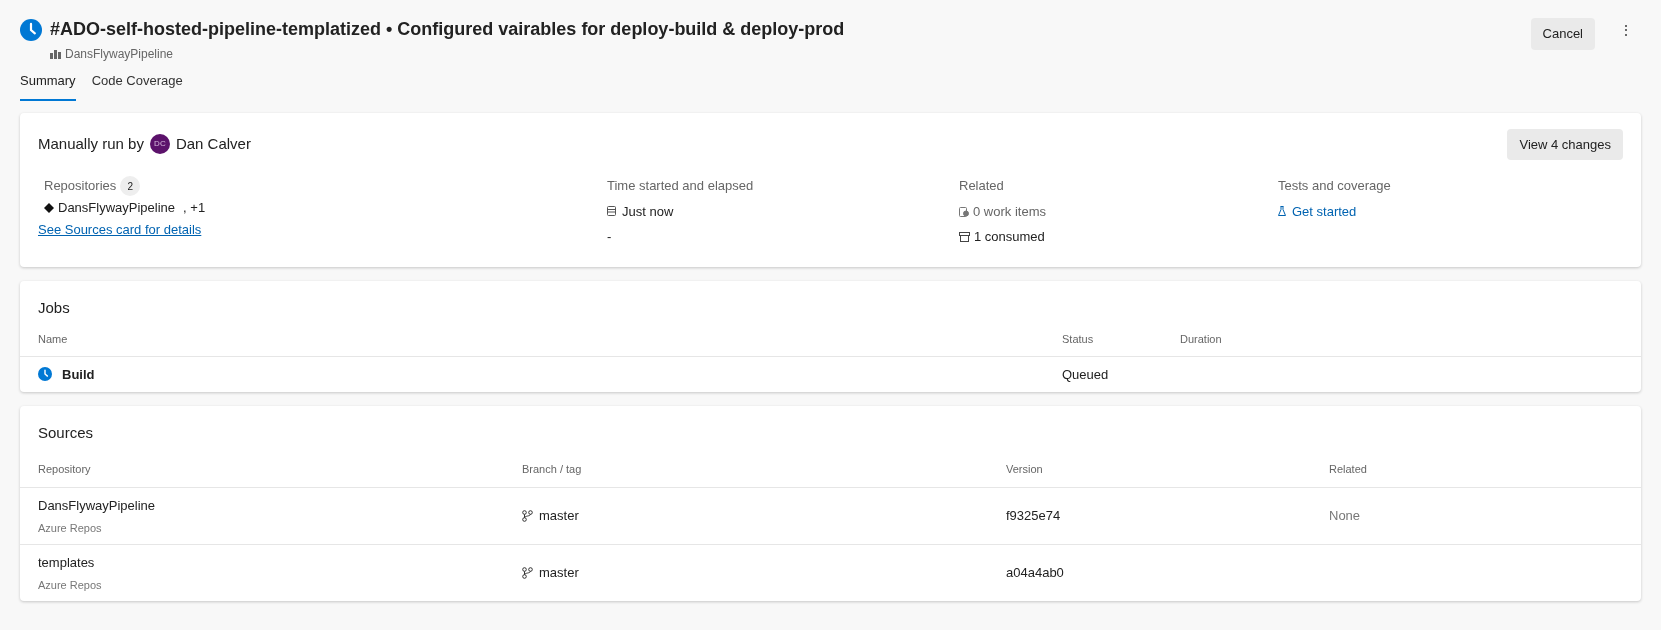  Describe the element at coordinates (159, 144) in the screenshot. I see `user-avatar: DC` at that location.